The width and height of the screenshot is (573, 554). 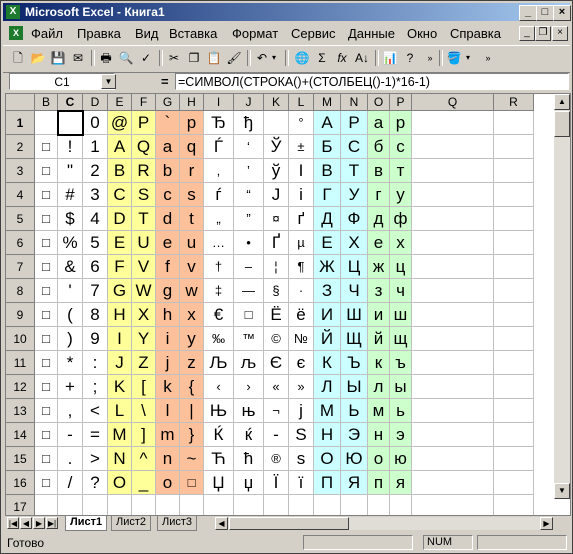 What do you see at coordinates (168, 102) in the screenshot?
I see `column-header-G: G` at bounding box center [168, 102].